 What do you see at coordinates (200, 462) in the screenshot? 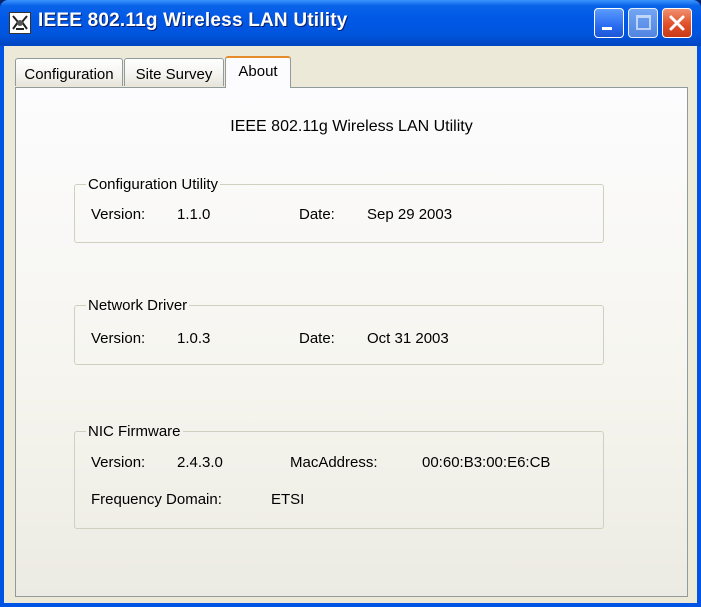
I see `firmware-version-value: 2.4.3.0` at bounding box center [200, 462].